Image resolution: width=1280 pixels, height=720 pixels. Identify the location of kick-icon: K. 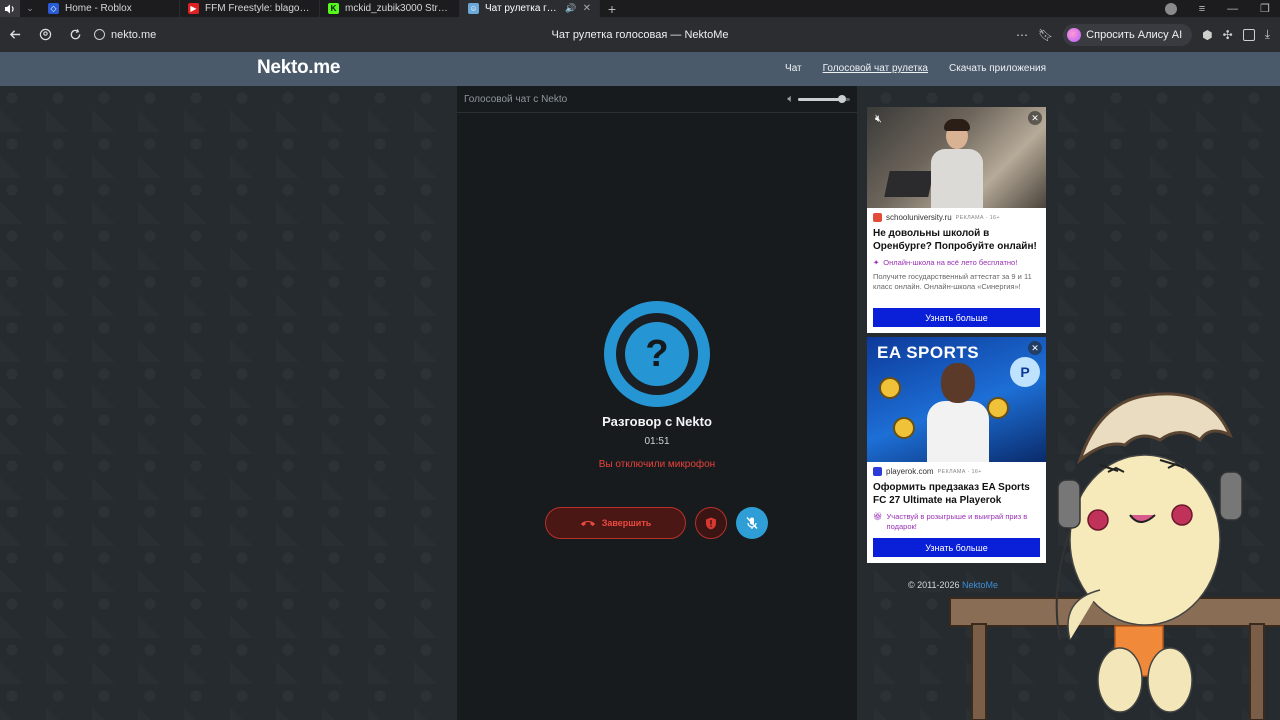
(333, 8).